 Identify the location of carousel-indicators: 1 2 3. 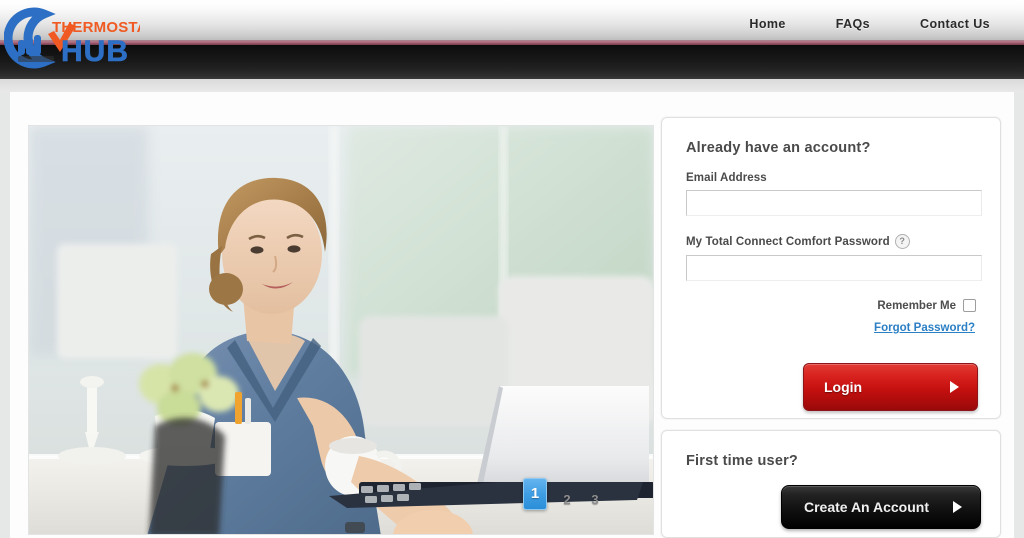
(563, 494).